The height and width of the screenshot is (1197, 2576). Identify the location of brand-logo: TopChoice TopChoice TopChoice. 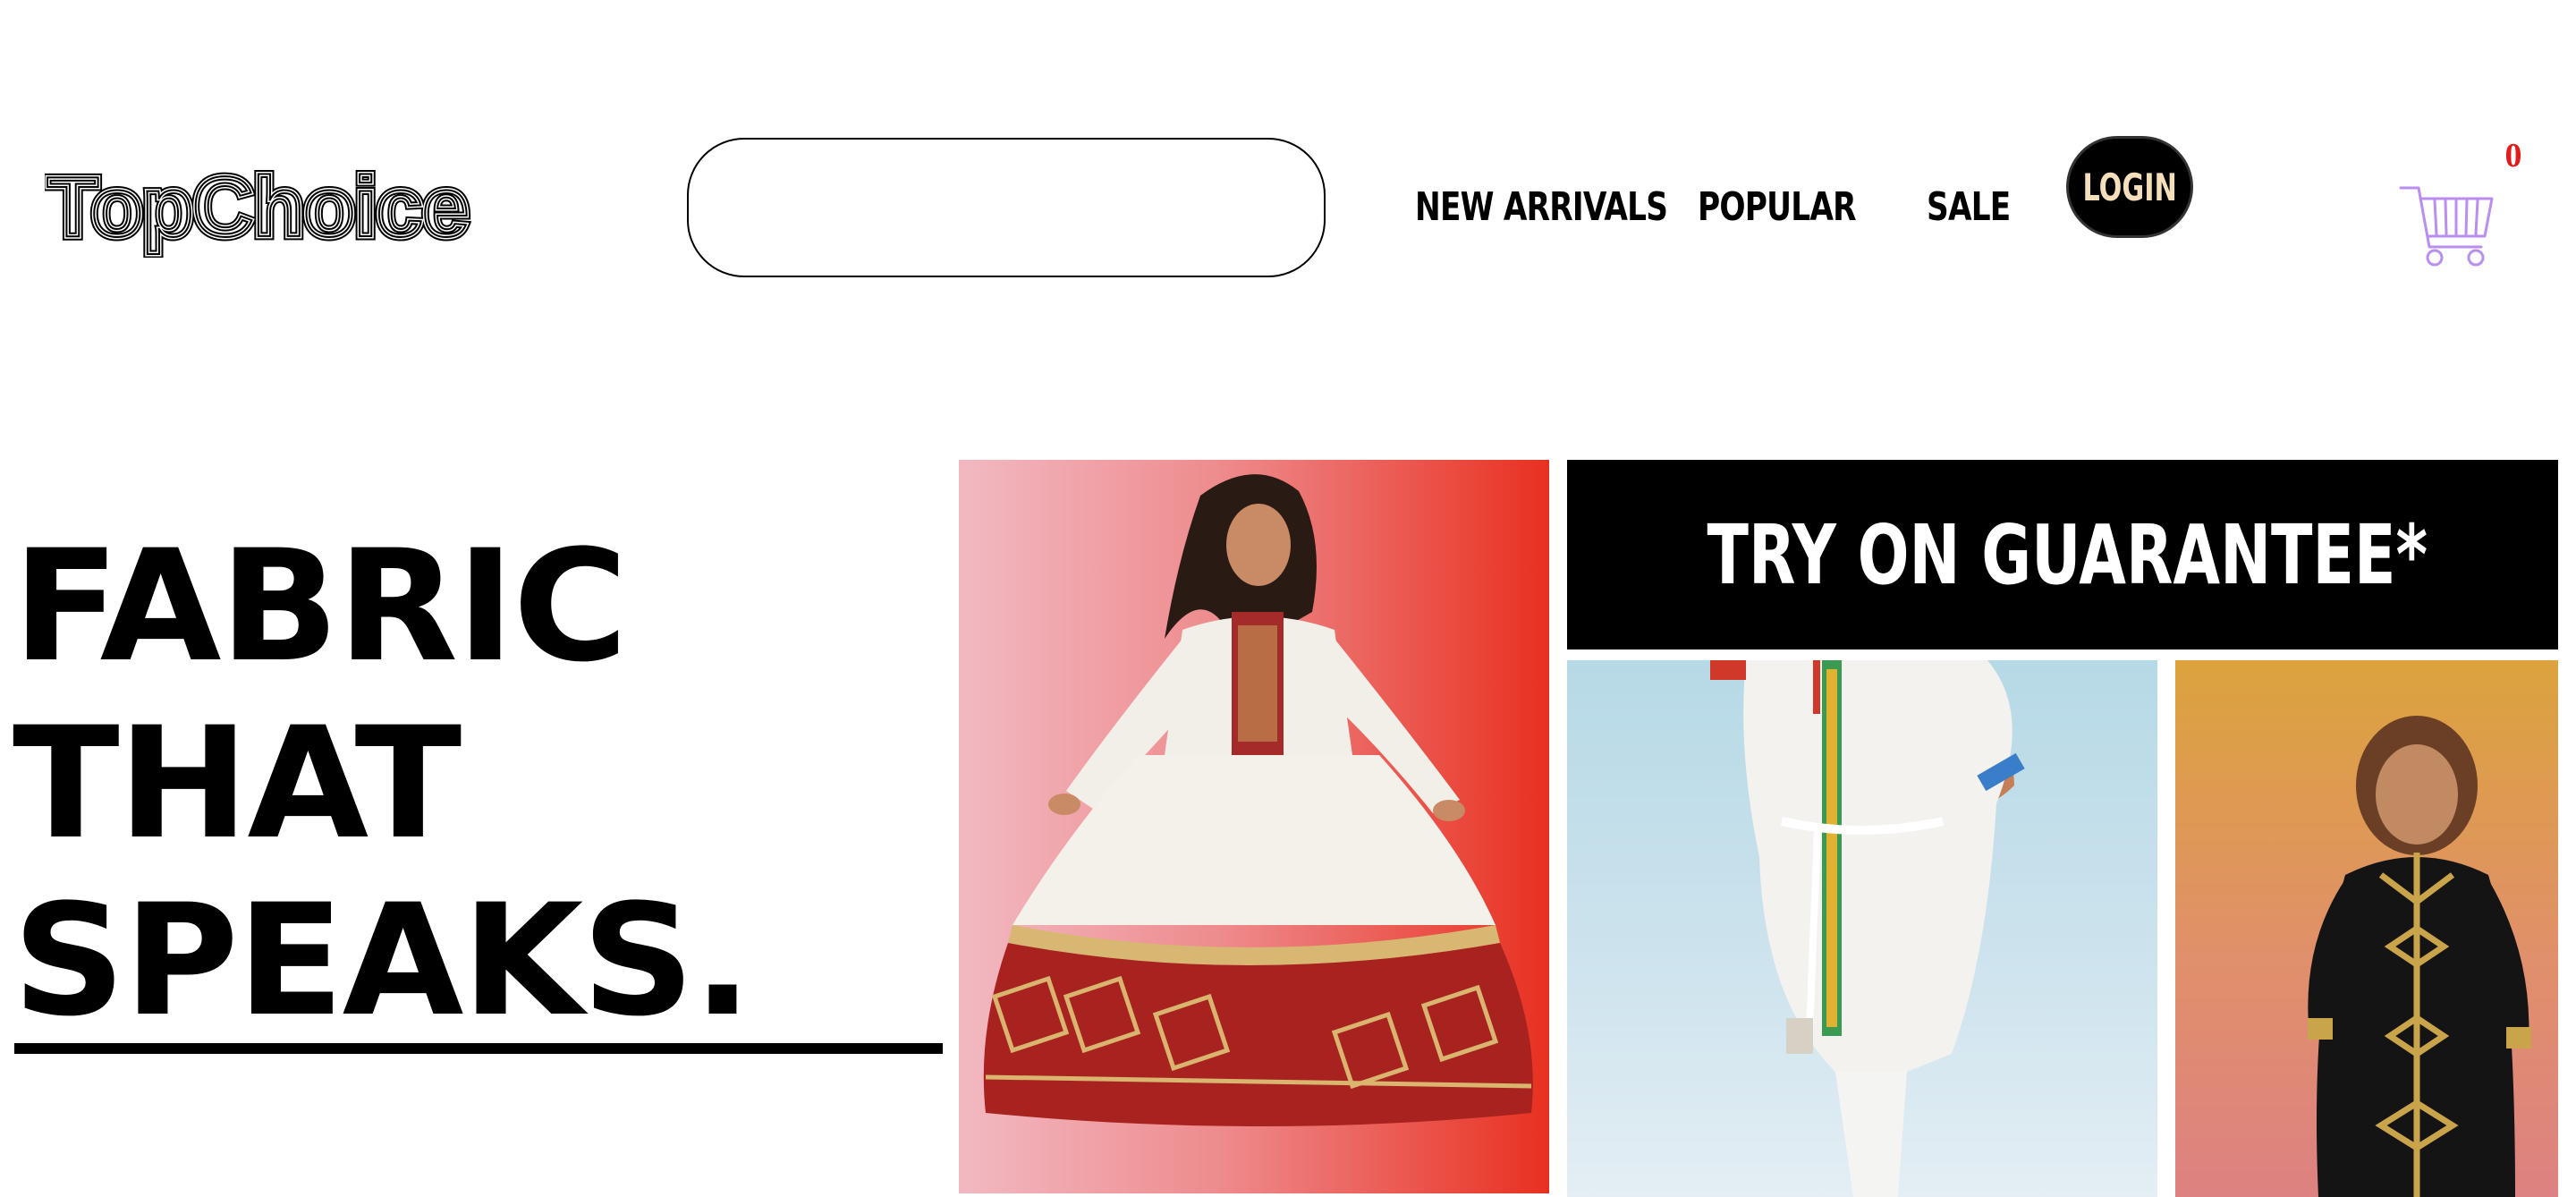
(285, 208).